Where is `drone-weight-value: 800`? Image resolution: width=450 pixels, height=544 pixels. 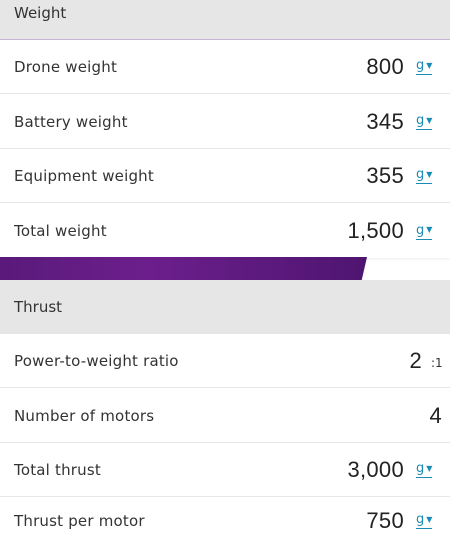 drone-weight-value: 800 is located at coordinates (385, 67).